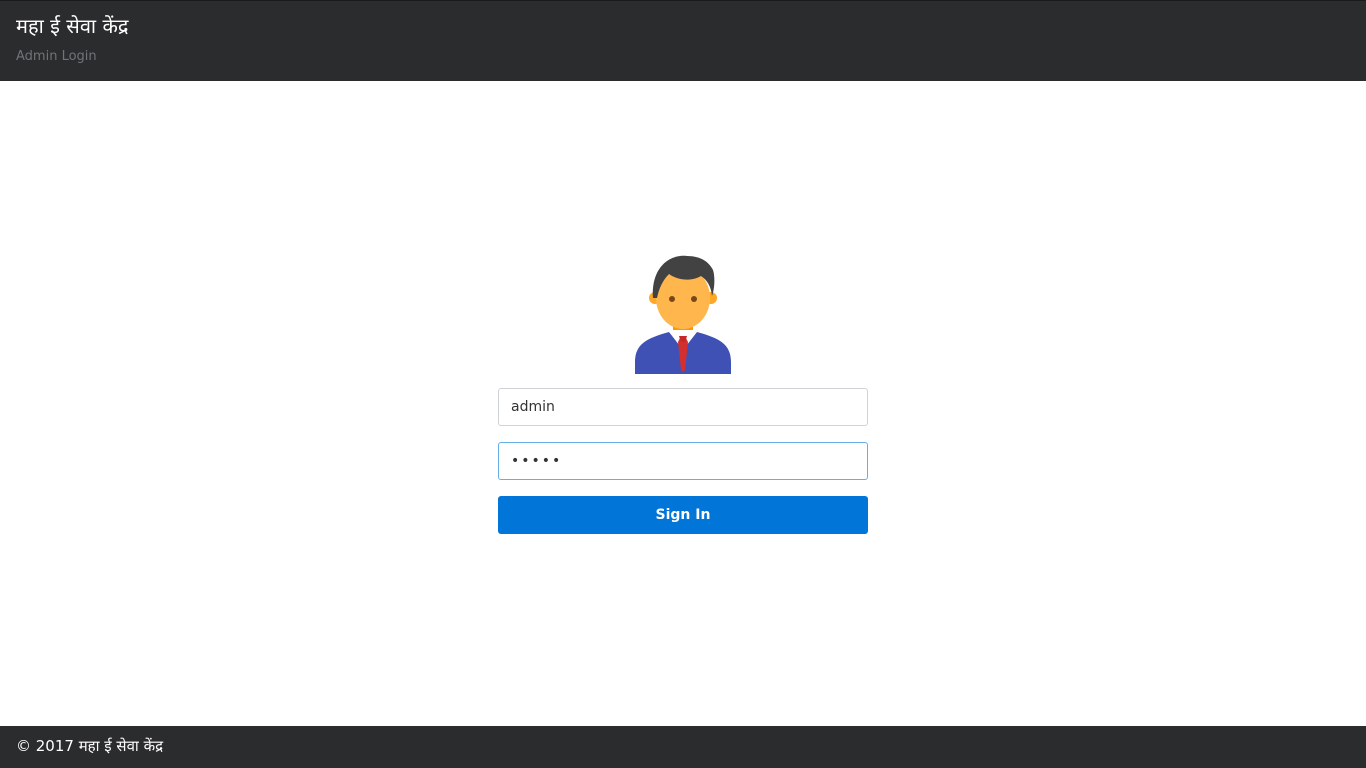 The width and height of the screenshot is (1366, 768). What do you see at coordinates (683, 40) in the screenshot?
I see `top-header: महा ई सेवा केंद्र Admin Login` at bounding box center [683, 40].